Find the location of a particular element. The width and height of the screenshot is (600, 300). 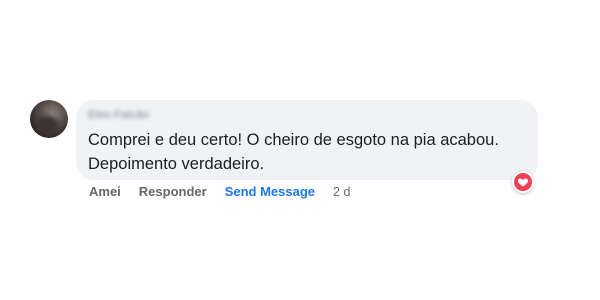

avatar is located at coordinates (49, 119).